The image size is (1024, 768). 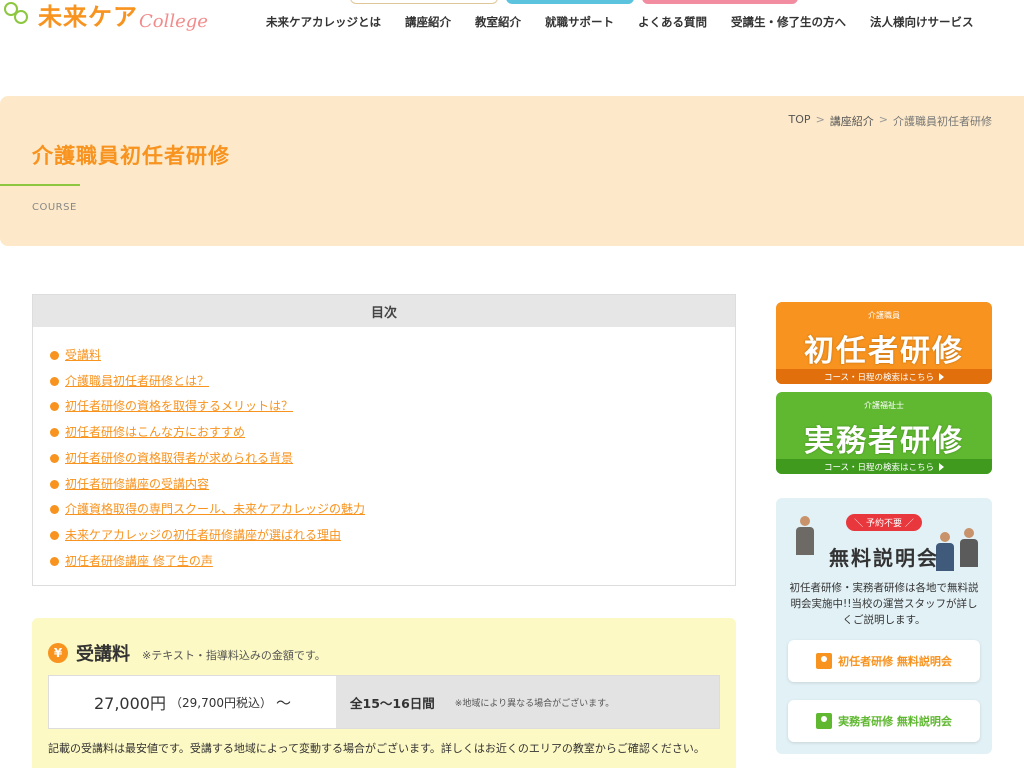 I want to click on nav-corporate: 法人様向けサービス, so click(x=922, y=22).